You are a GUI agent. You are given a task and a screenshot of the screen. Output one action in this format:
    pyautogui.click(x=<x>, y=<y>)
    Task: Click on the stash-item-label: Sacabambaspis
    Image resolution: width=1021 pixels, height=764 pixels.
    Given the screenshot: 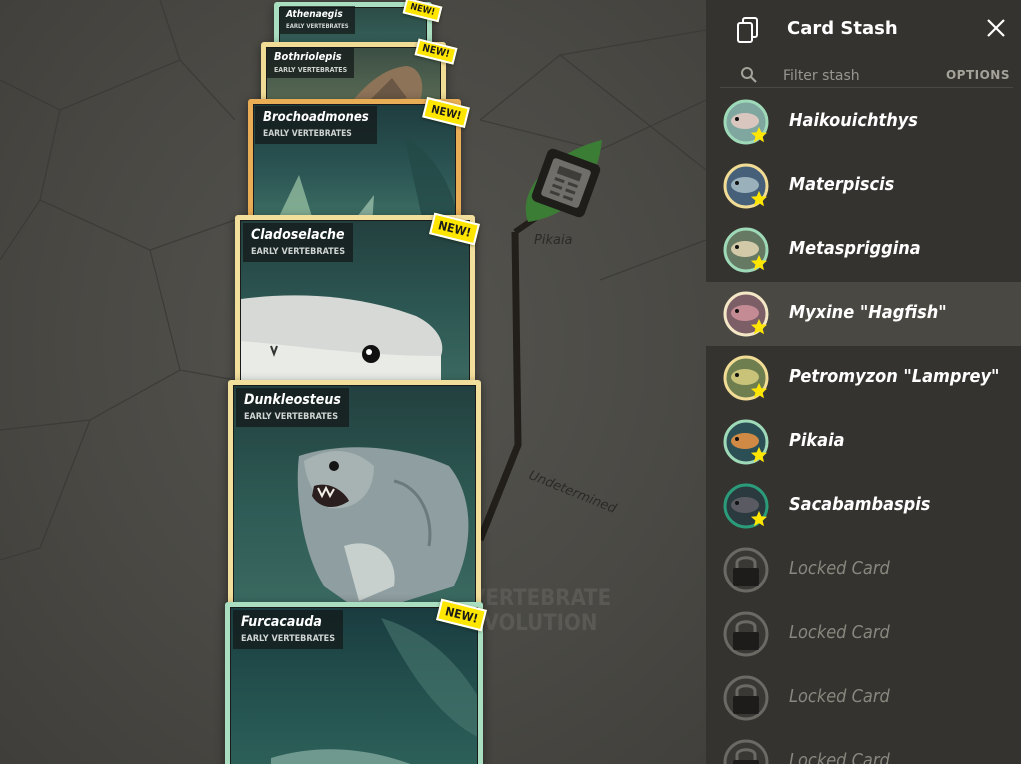 What is the action you would take?
    pyautogui.click(x=860, y=504)
    